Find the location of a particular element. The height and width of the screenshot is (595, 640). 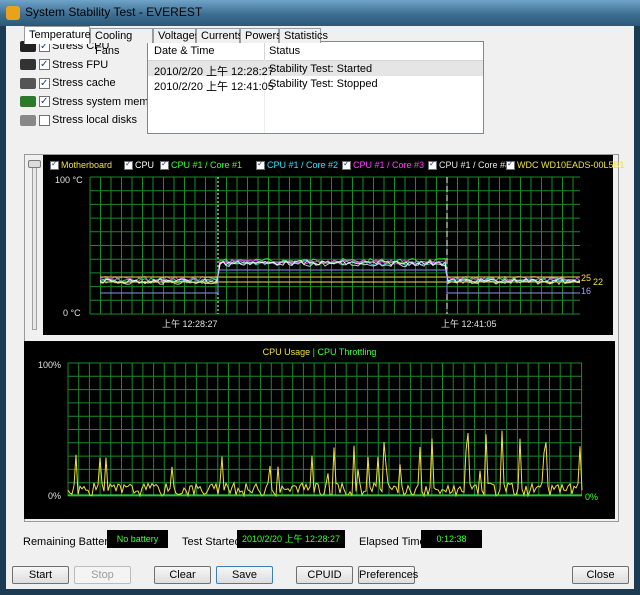

clear-button: Clear is located at coordinates (182, 575).